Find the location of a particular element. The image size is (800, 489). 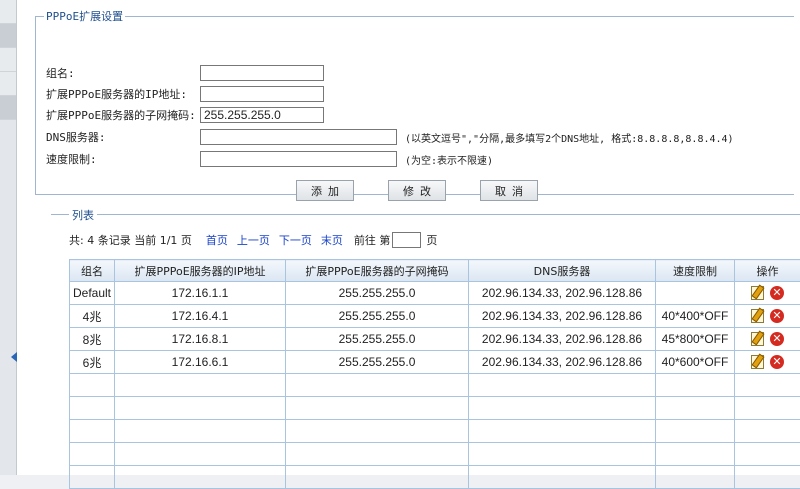

goto-page-input is located at coordinates (406, 240).